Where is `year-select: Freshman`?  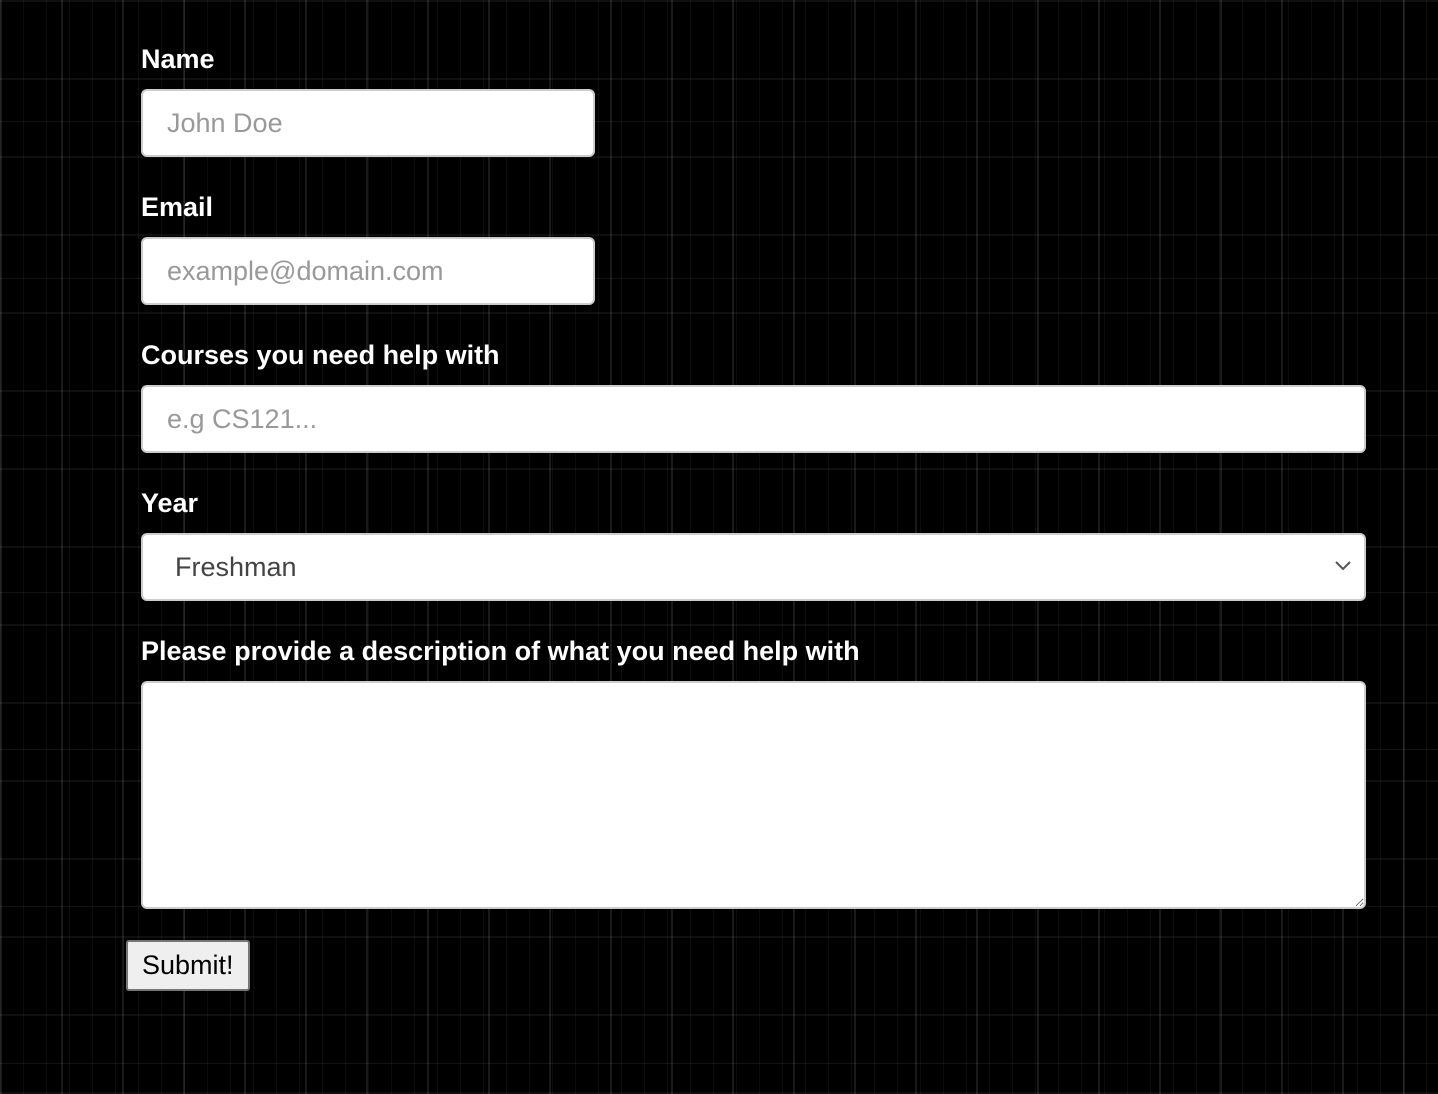 year-select: Freshman is located at coordinates (753, 567).